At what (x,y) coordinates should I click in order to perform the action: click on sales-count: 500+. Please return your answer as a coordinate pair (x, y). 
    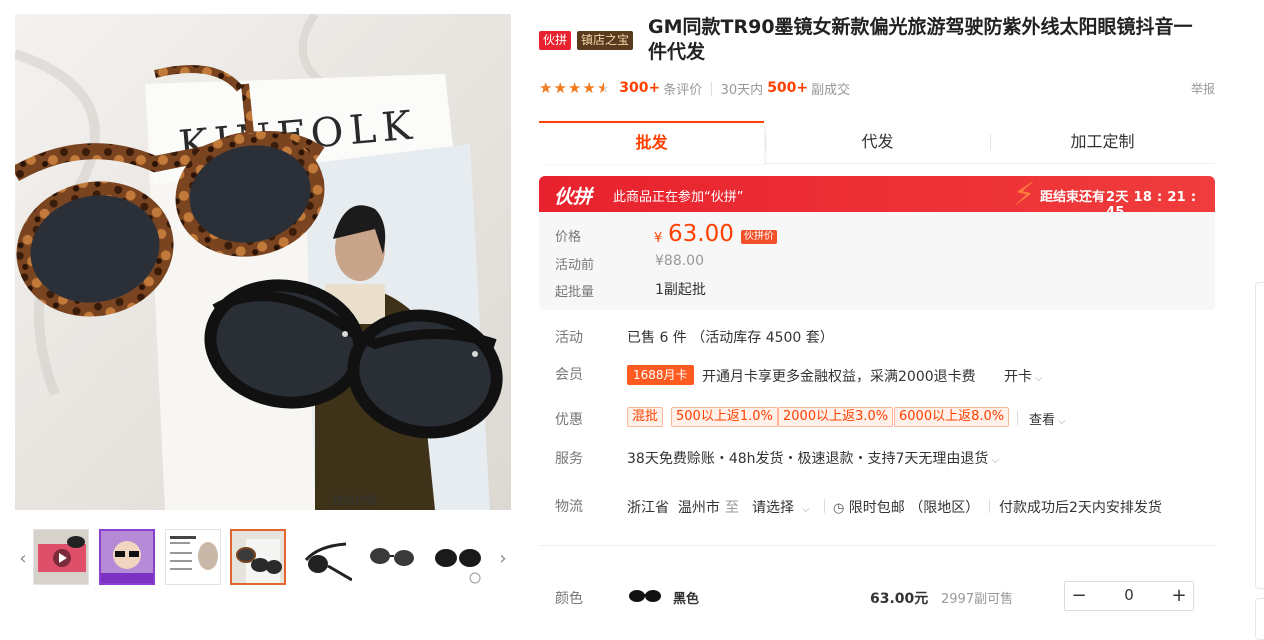
    Looking at the image, I should click on (788, 88).